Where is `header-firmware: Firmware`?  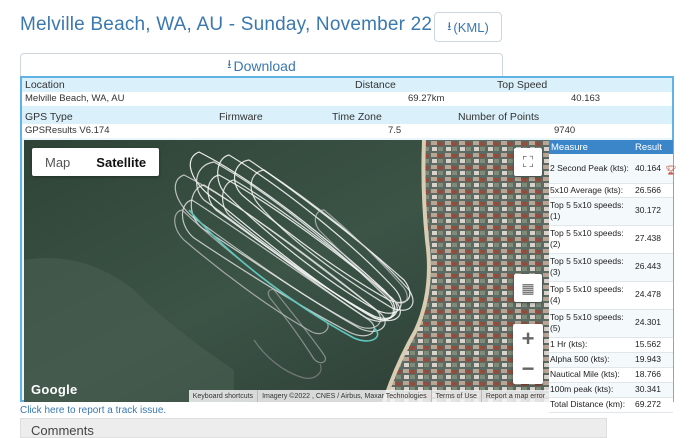
header-firmware: Firmware is located at coordinates (241, 117).